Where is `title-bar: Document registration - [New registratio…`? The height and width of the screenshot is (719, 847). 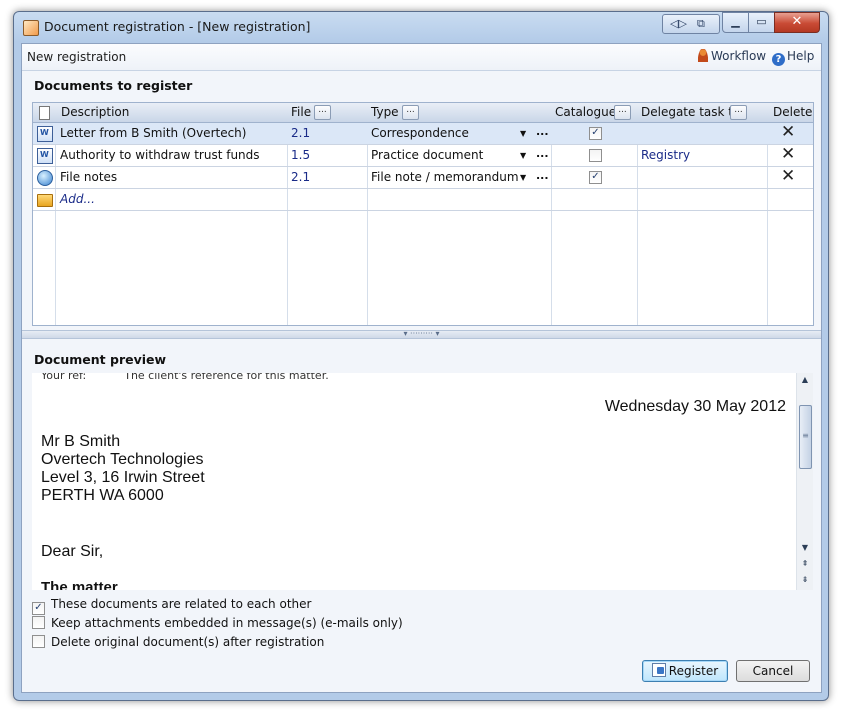
title-bar: Document registration - [New registratio… is located at coordinates (421, 27).